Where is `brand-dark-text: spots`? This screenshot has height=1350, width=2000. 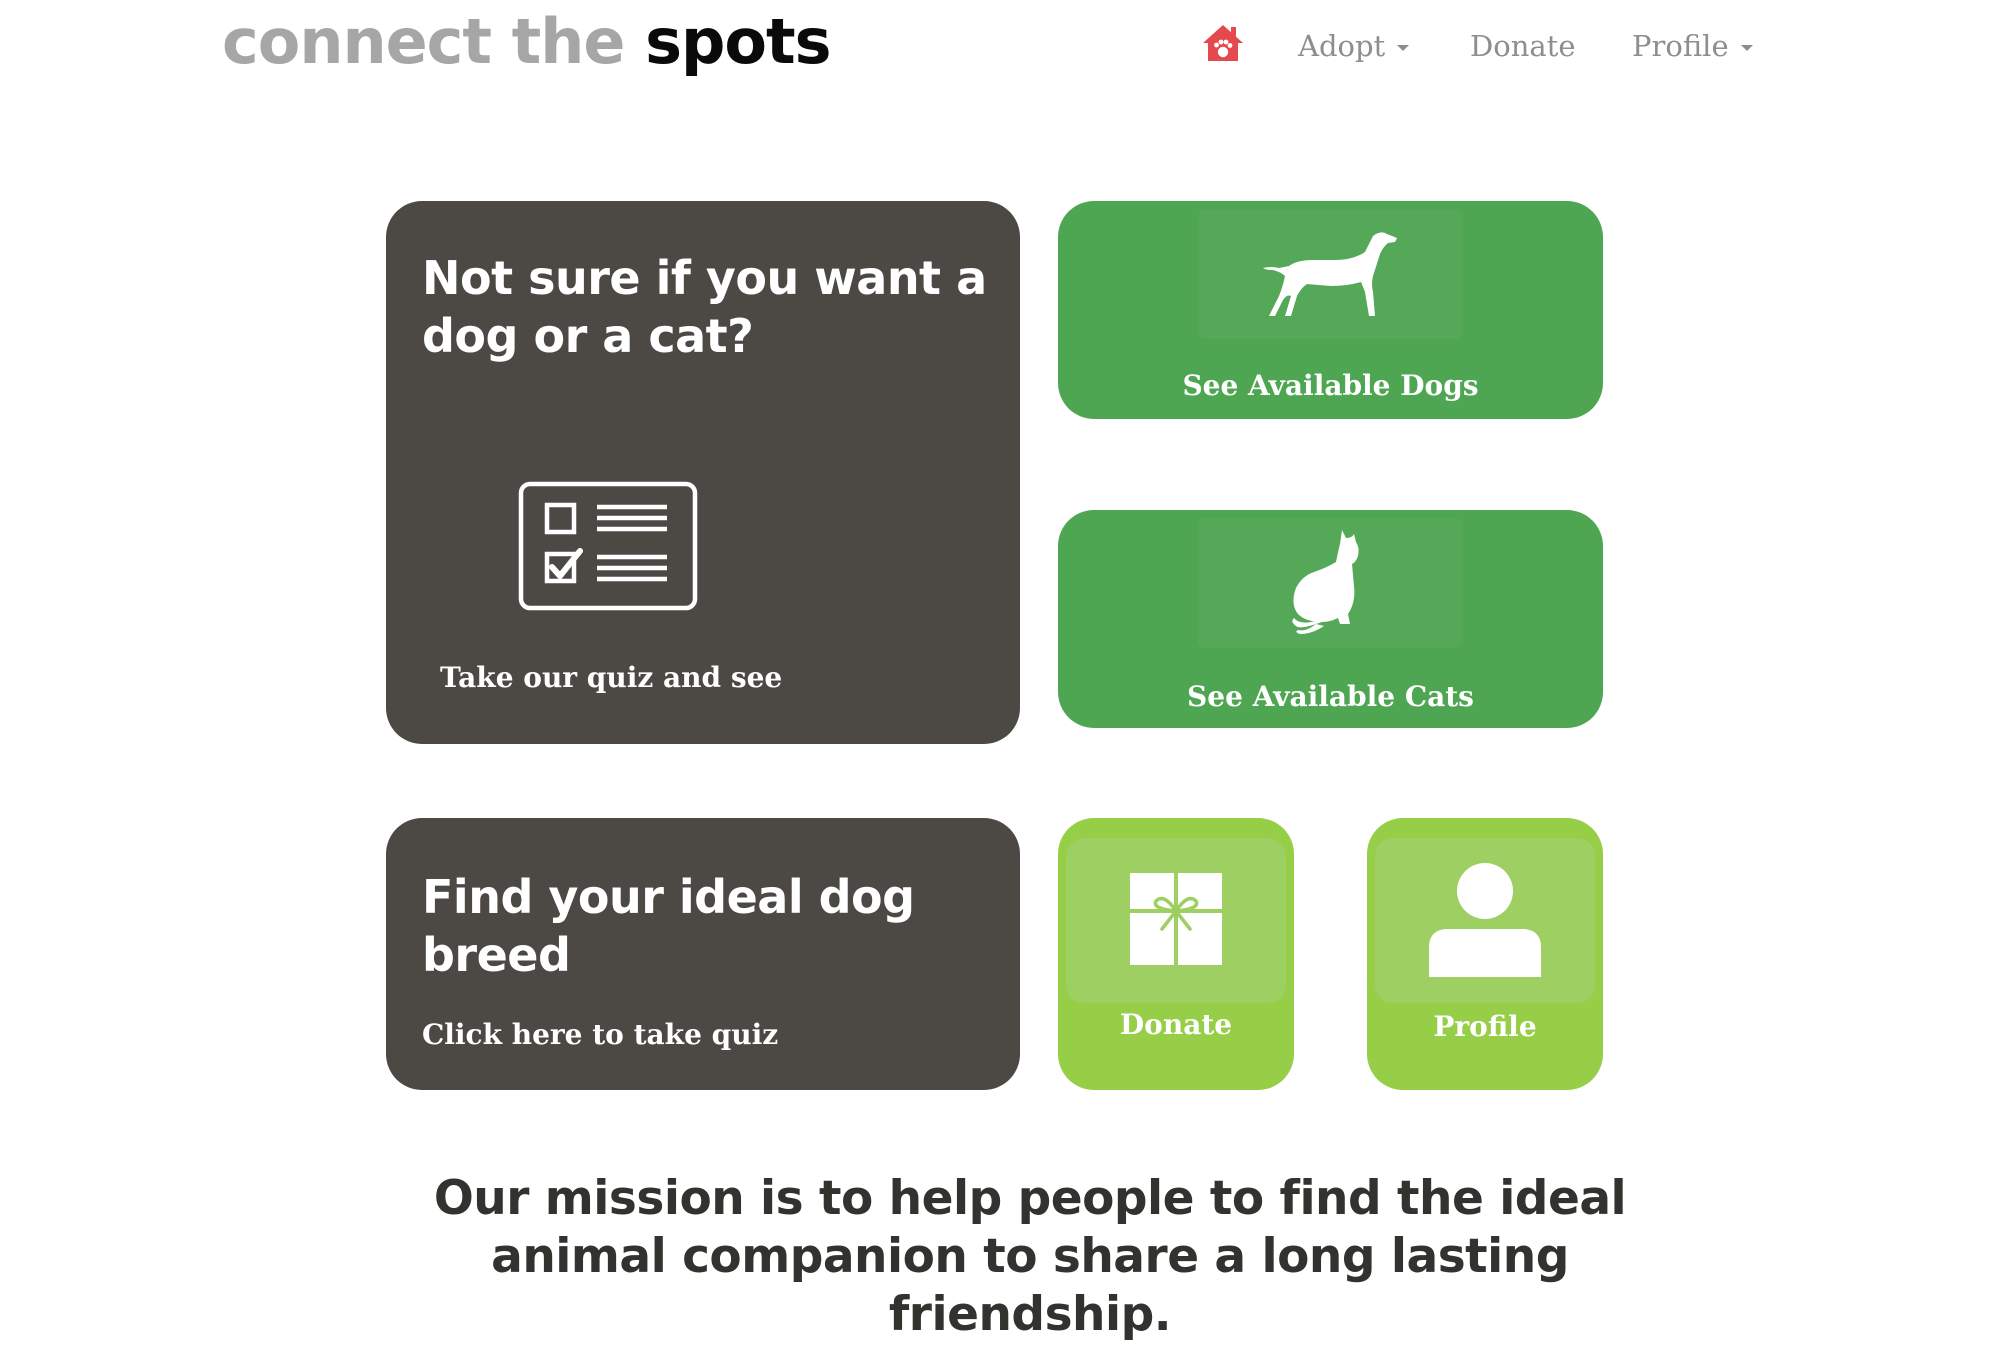 brand-dark-text: spots is located at coordinates (738, 41).